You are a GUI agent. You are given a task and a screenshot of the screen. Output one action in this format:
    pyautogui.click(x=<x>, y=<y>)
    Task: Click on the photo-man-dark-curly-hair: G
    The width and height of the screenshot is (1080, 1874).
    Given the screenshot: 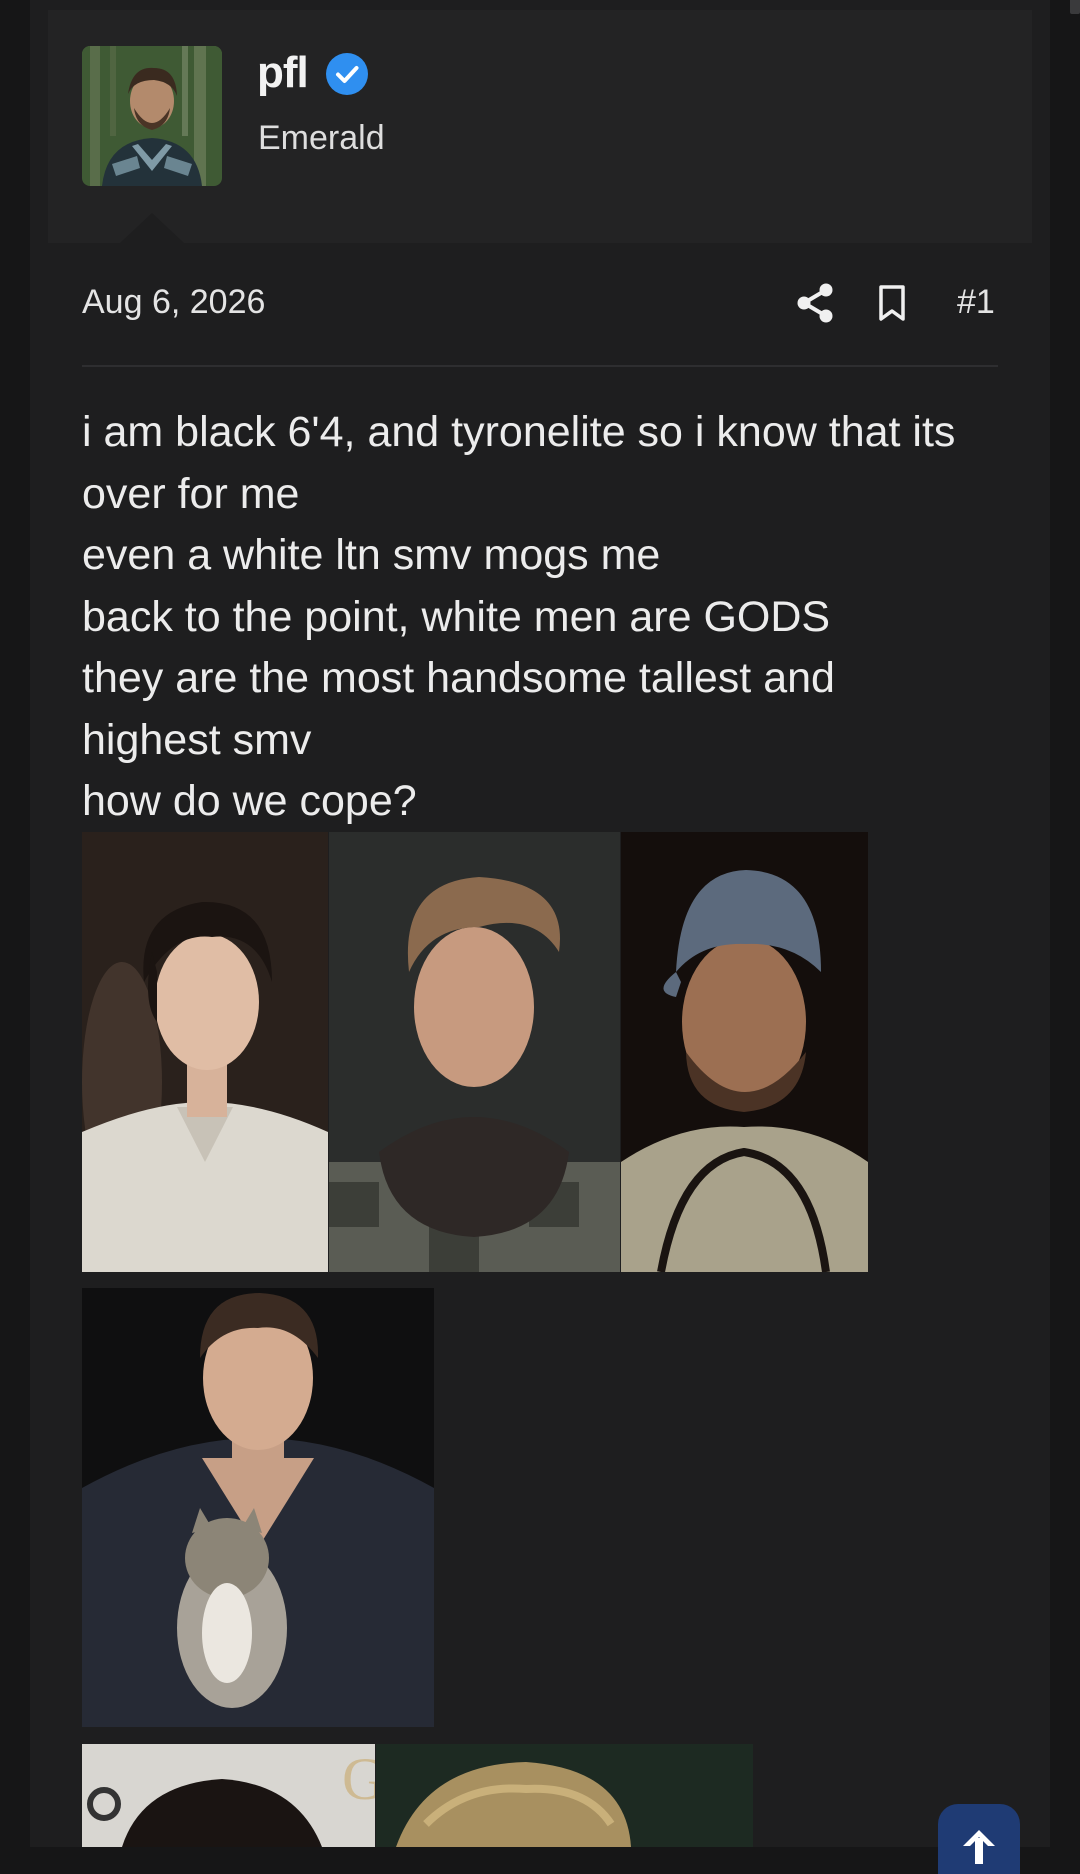 What is the action you would take?
    pyautogui.click(x=228, y=1795)
    